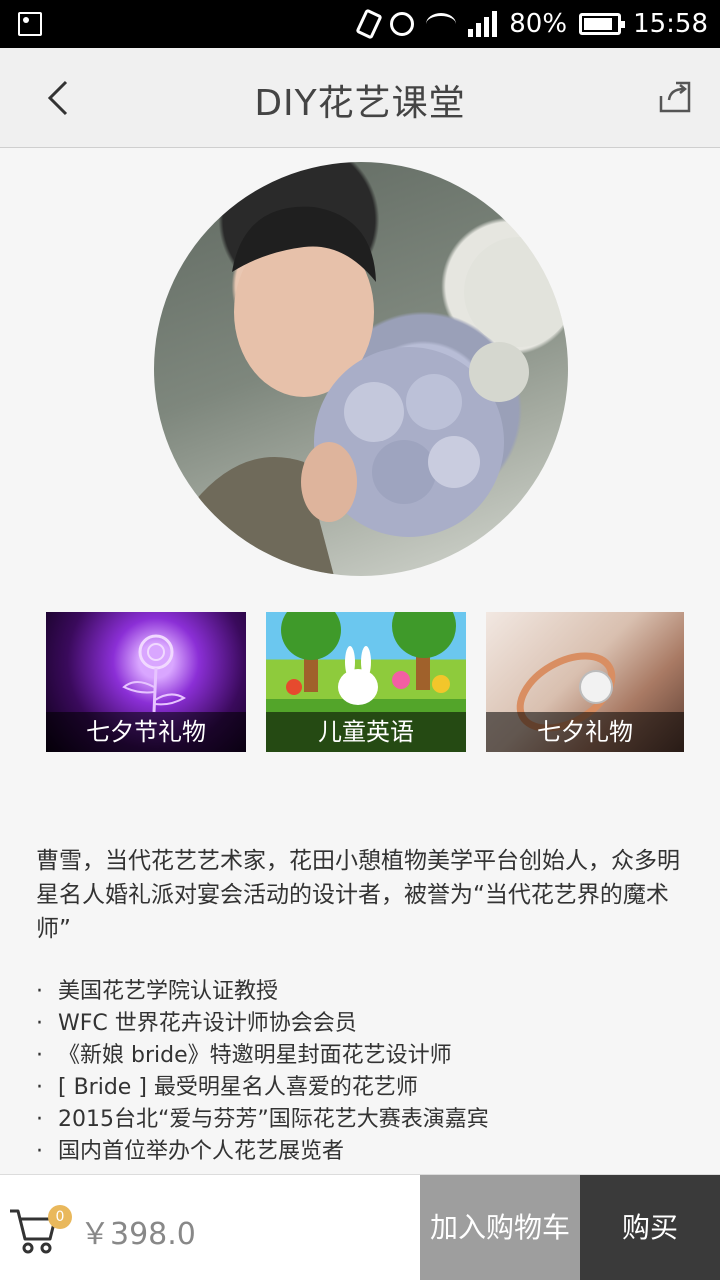 This screenshot has width=720, height=1280. I want to click on category-label: 七夕礼物, so click(585, 732).